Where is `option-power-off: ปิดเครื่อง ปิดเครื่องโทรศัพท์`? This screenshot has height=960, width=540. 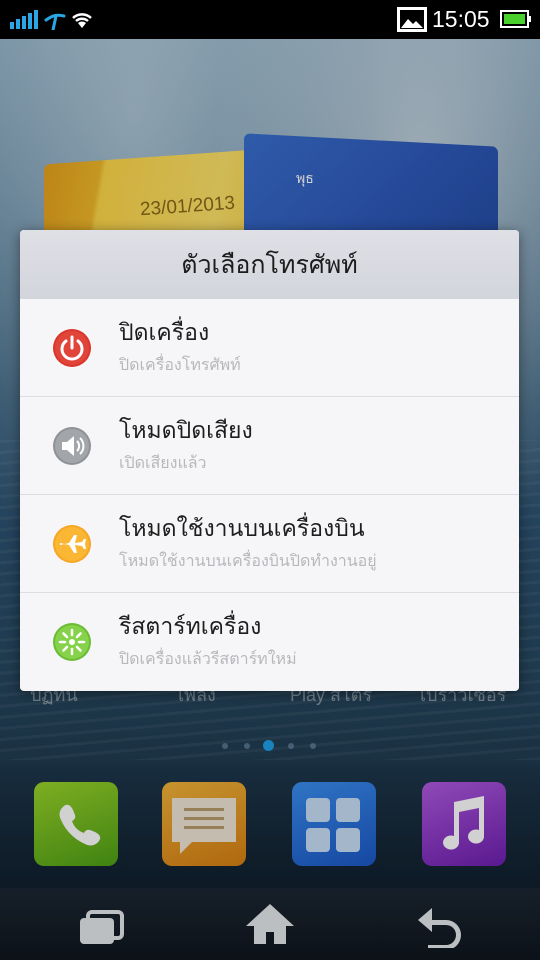 option-power-off: ปิดเครื่อง ปิดเครื่องโทรศัพท์ is located at coordinates (269, 348).